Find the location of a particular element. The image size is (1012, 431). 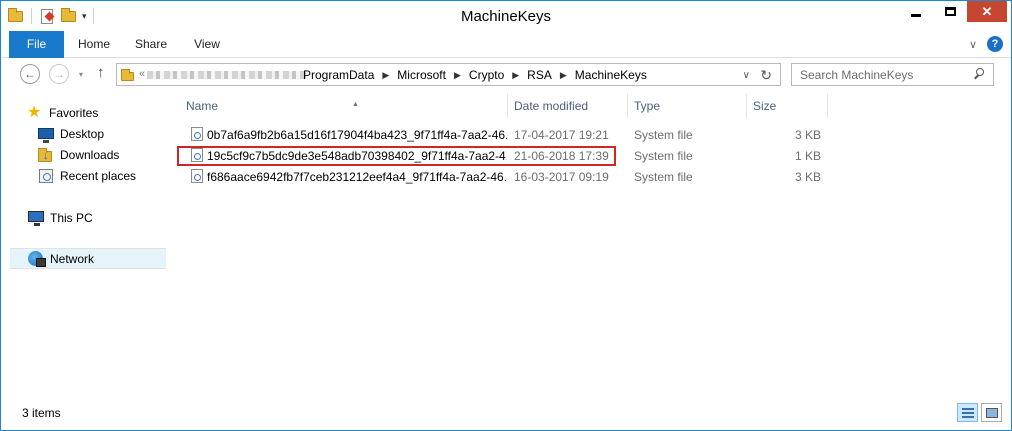

tab-view: View is located at coordinates (207, 44).